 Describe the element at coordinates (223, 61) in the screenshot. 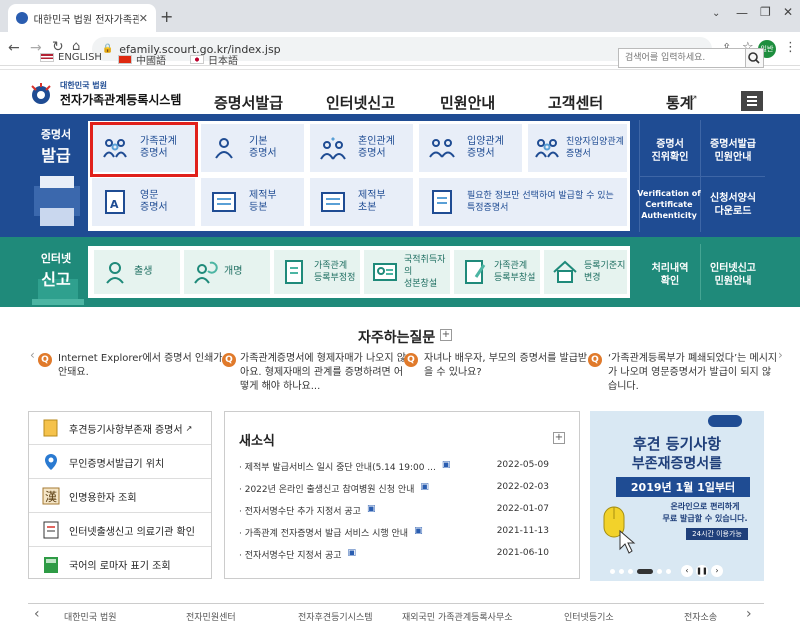

I see `lang-japanese-label: 日本語` at that location.